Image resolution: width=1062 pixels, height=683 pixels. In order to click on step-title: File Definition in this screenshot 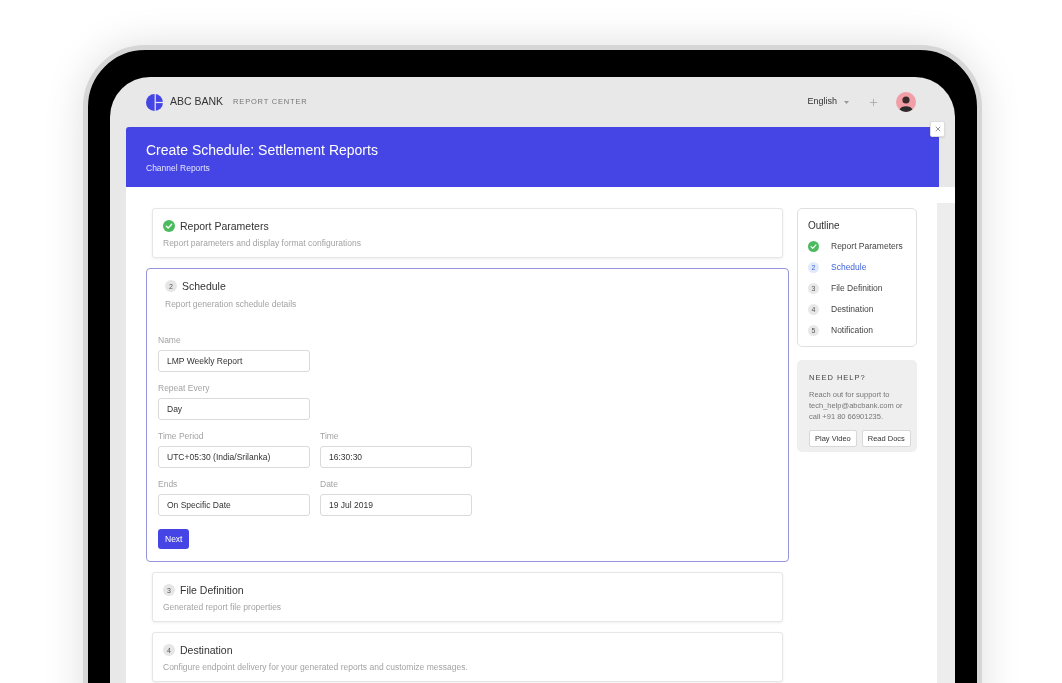, I will do `click(212, 590)`.